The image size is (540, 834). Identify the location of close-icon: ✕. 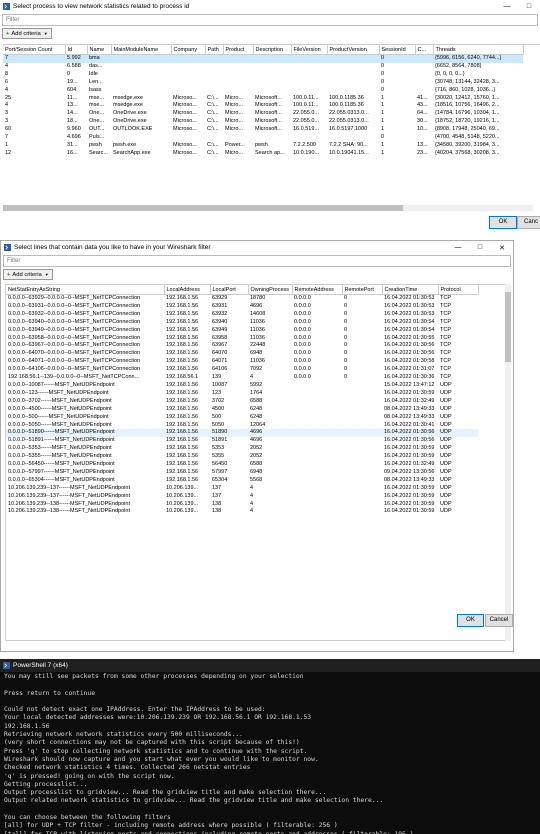
(502, 248).